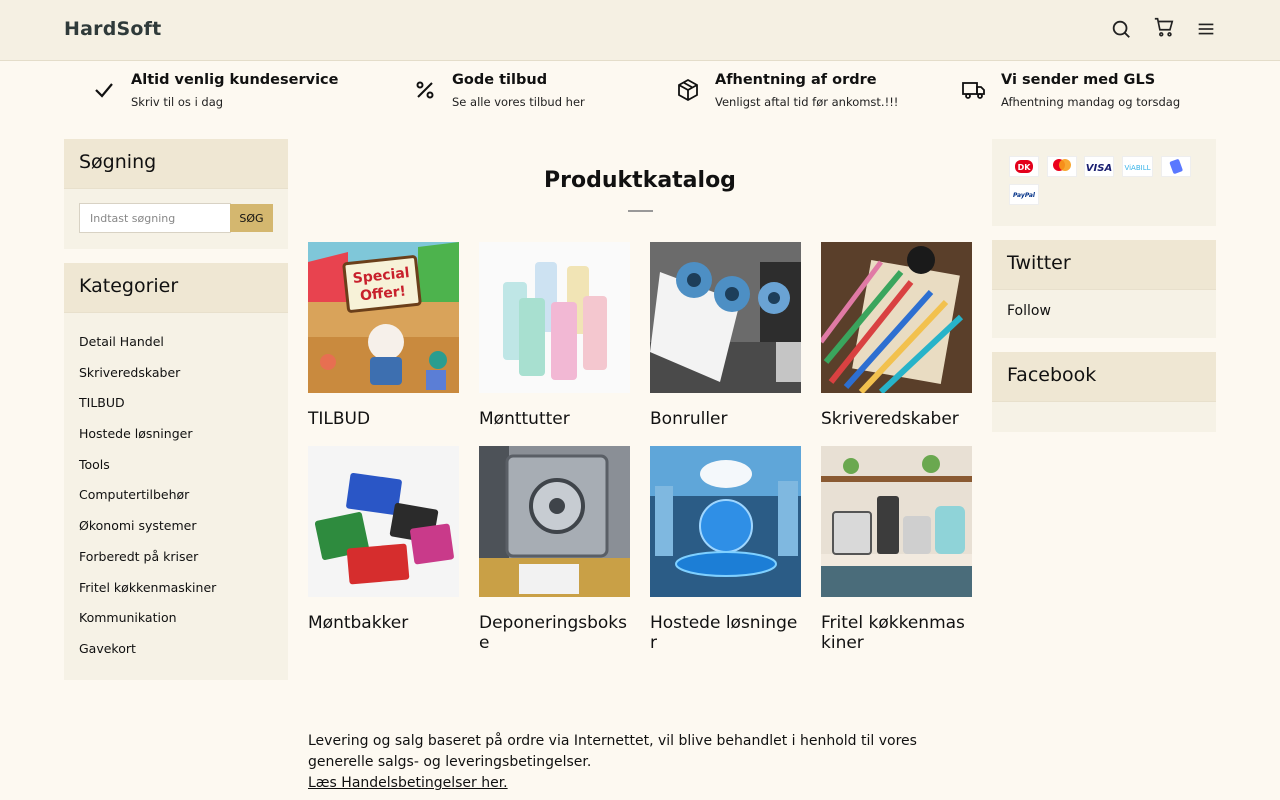 The image size is (1280, 800). Describe the element at coordinates (147, 531) in the screenshot. I see `category-item: Økonomi systemer` at that location.